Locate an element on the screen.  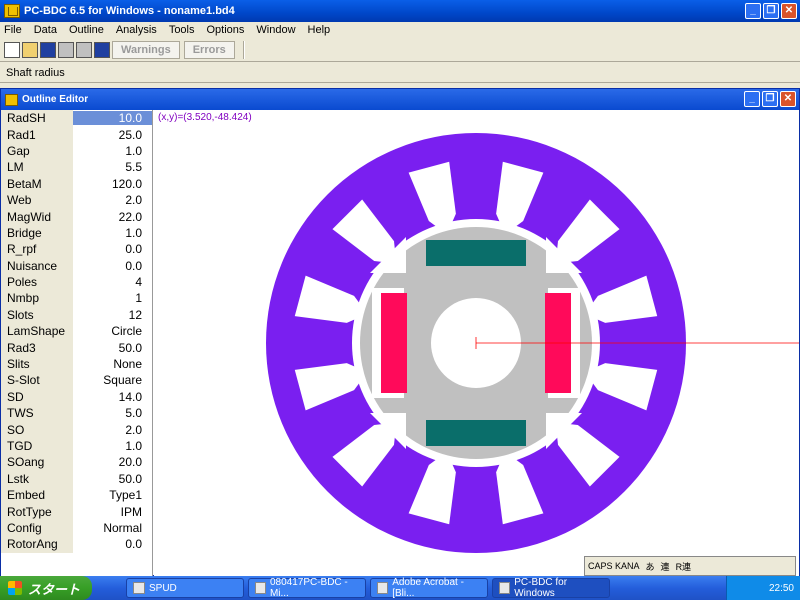
param-value: 25.0 is located at coordinates (112, 135).